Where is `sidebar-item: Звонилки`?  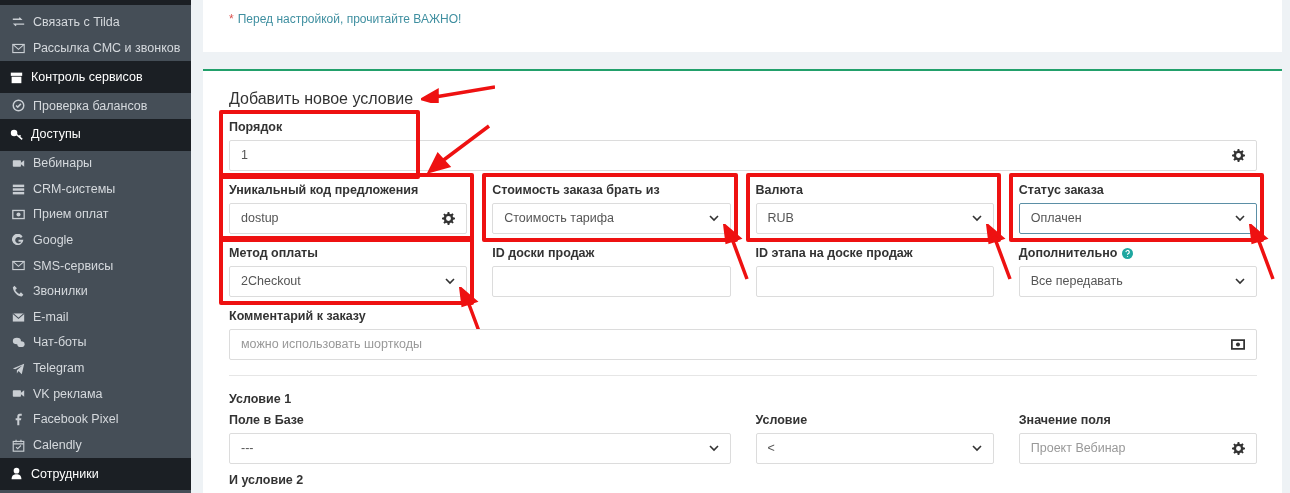
sidebar-item: Звонилки is located at coordinates (95, 291).